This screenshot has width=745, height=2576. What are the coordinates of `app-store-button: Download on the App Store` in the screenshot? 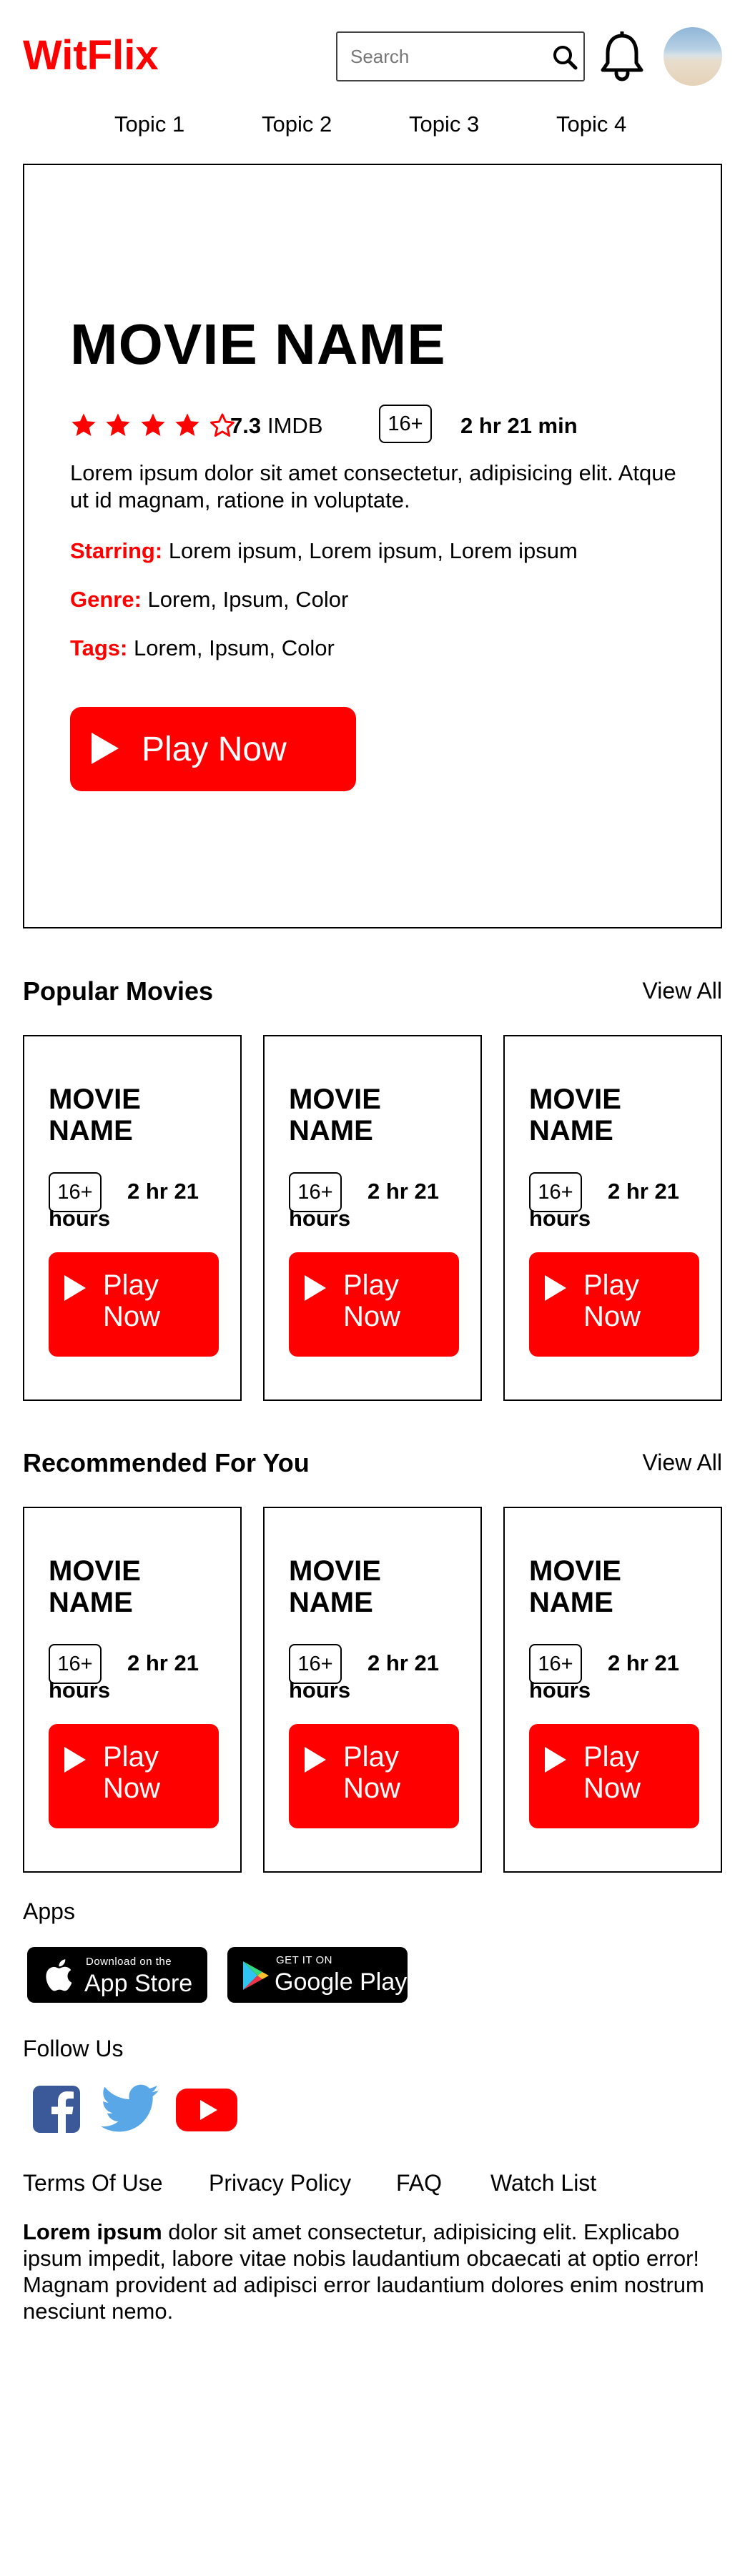 It's located at (117, 1975).